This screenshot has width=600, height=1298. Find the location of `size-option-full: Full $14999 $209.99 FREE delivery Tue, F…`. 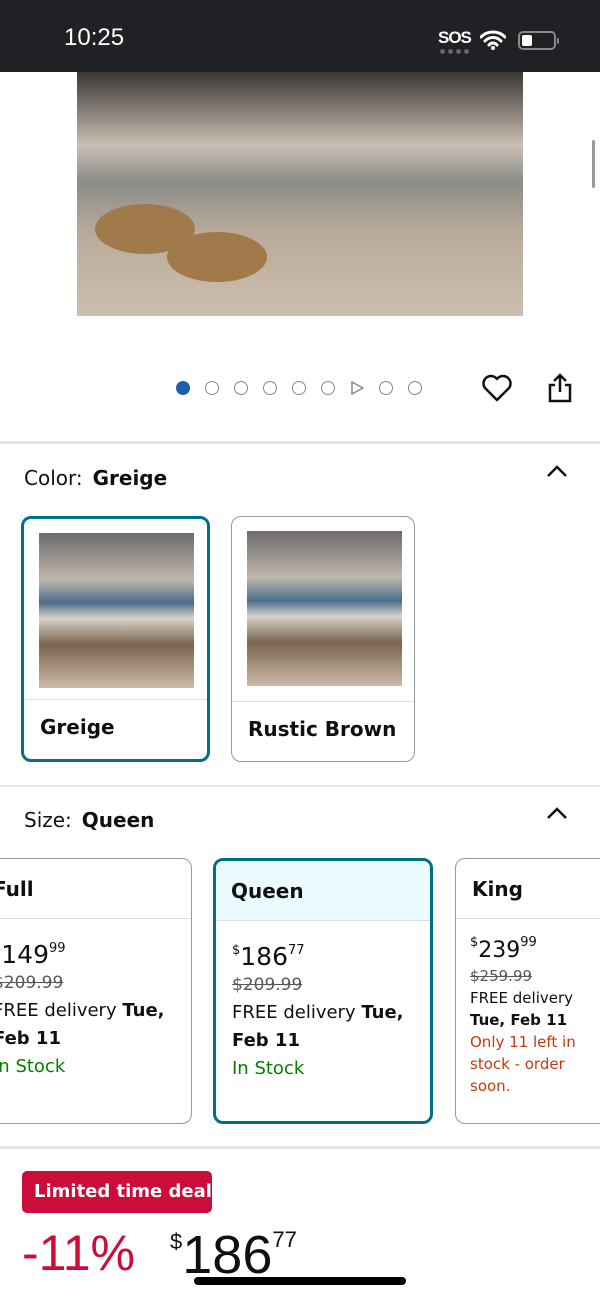

size-option-full: Full $14999 $209.99 FREE delivery Tue, F… is located at coordinates (96, 991).